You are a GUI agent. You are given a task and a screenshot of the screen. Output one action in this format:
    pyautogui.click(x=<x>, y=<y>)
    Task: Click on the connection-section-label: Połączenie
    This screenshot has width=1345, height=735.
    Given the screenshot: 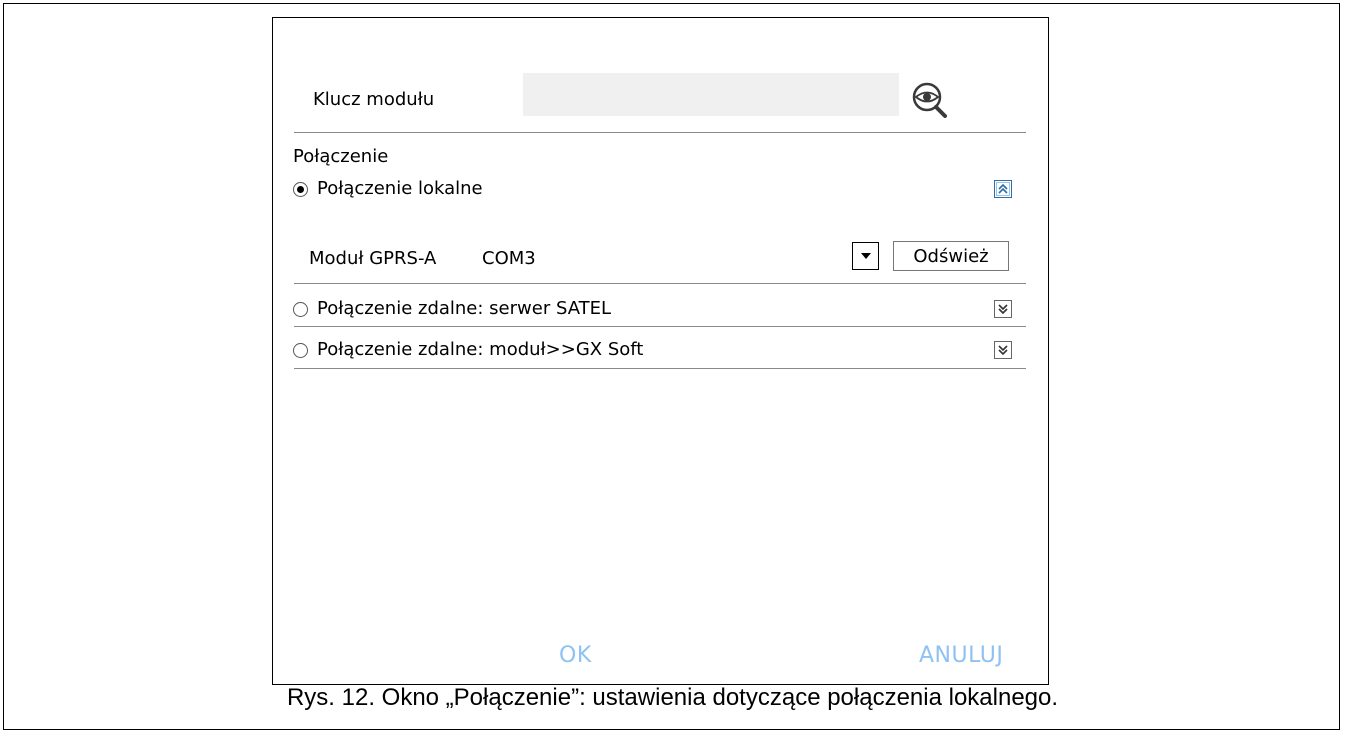 What is the action you would take?
    pyautogui.click(x=341, y=156)
    